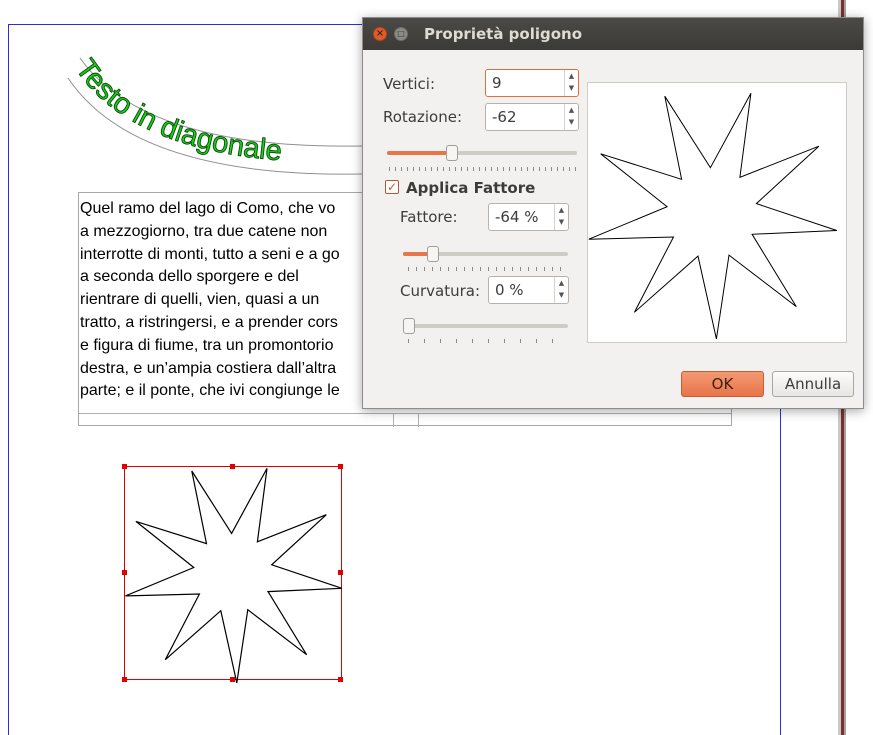 This screenshot has width=873, height=735. I want to click on factor-value: -64 %, so click(517, 217).